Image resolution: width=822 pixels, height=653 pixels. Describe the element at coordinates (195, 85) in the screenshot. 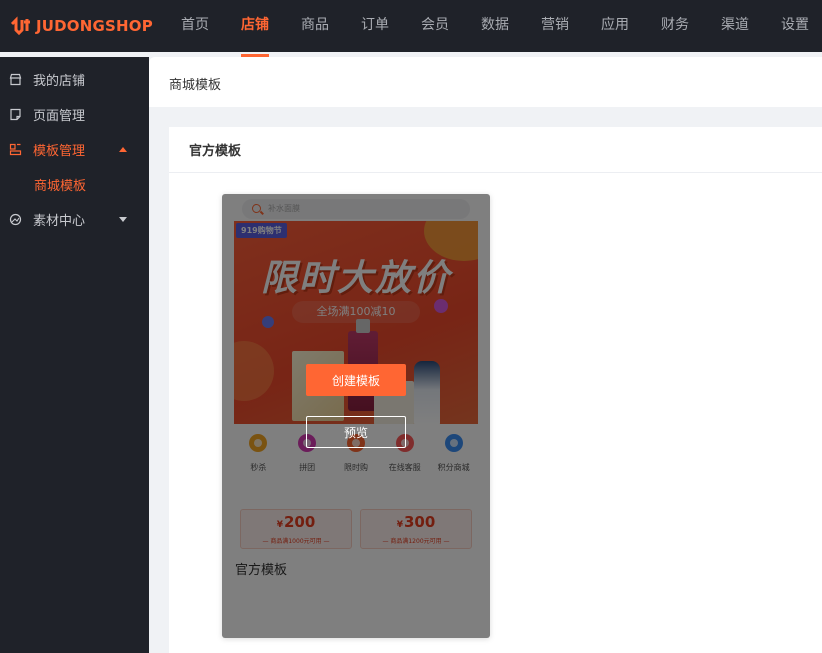

I see `page-title: 商城模板` at that location.